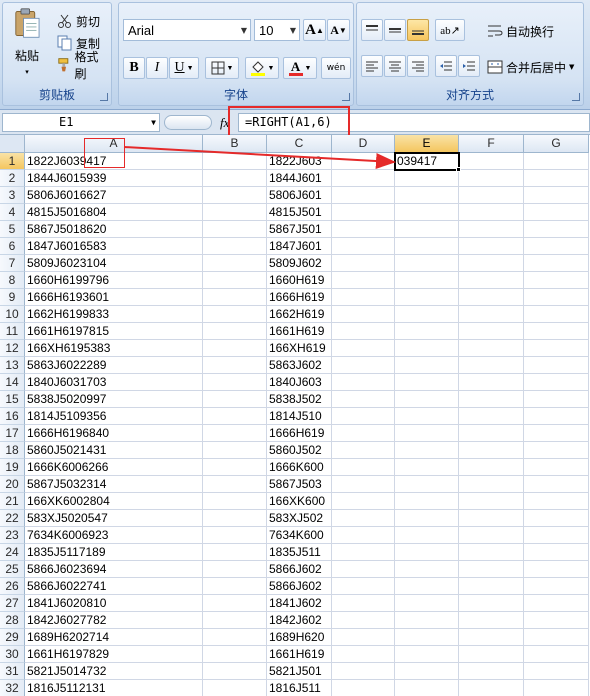 The height and width of the screenshot is (696, 590). I want to click on grow-font-button: A ▲, so click(314, 30).